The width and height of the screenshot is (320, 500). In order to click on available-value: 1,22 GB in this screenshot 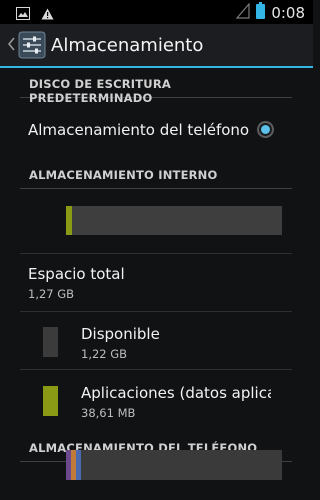, I will do `click(104, 354)`.